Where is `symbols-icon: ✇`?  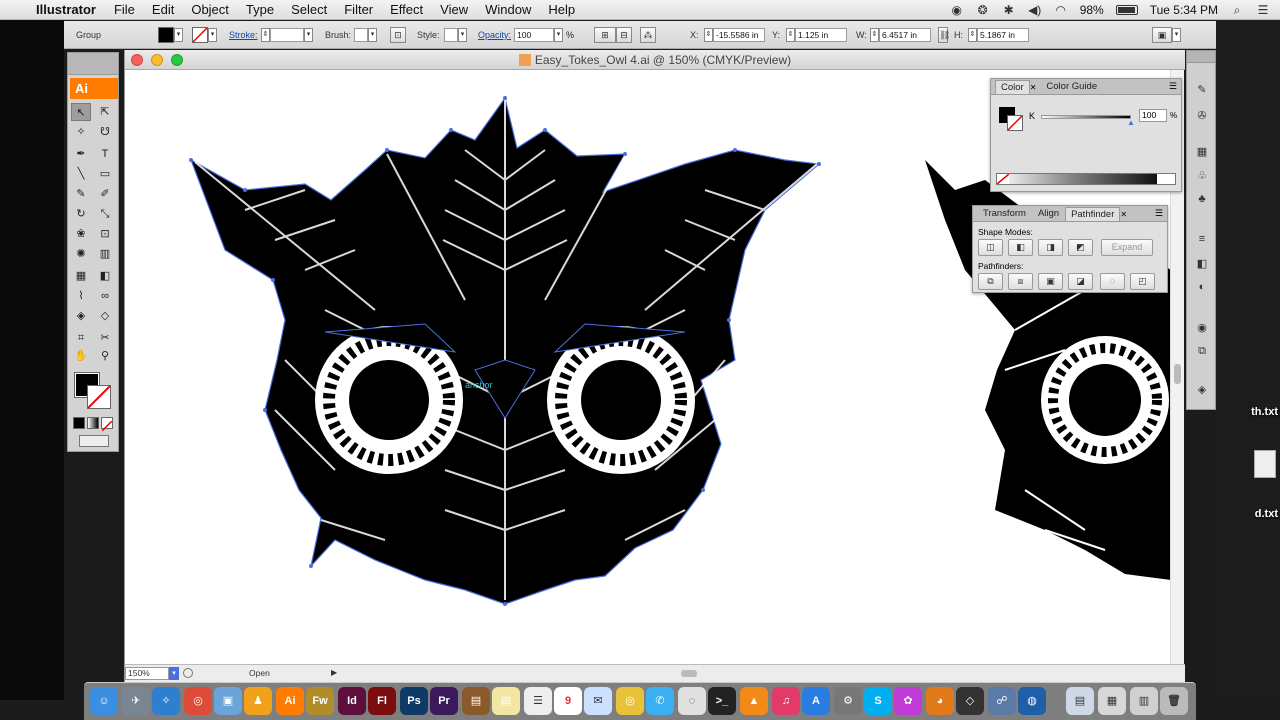
symbols-icon: ✇ is located at coordinates (1202, 117).